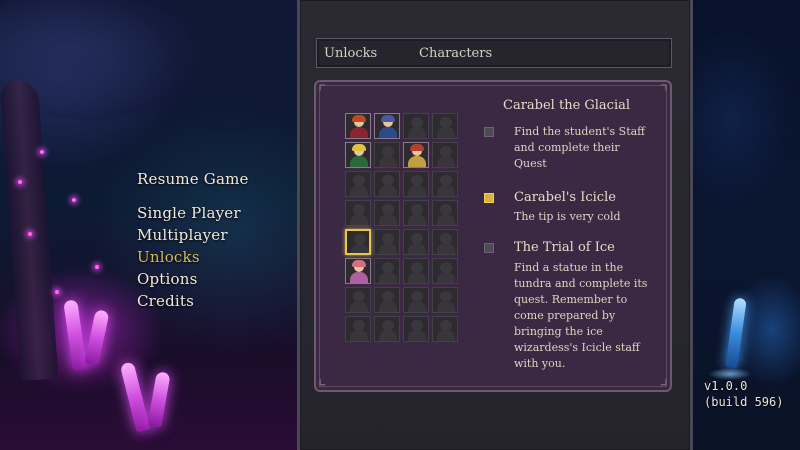 The image size is (800, 450). I want to click on unlock-title: The Trial of Ice, so click(564, 247).